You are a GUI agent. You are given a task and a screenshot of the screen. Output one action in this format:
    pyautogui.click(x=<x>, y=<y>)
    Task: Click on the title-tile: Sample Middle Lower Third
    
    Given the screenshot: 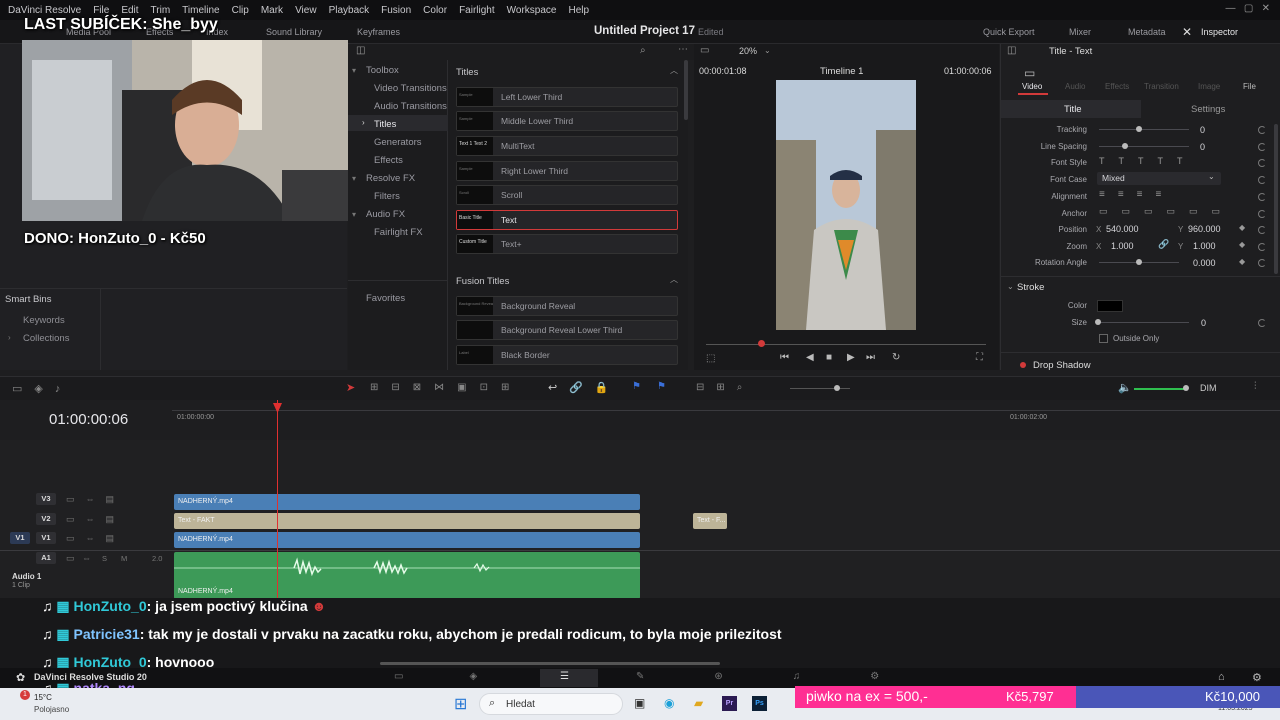 What is the action you would take?
    pyautogui.click(x=567, y=121)
    